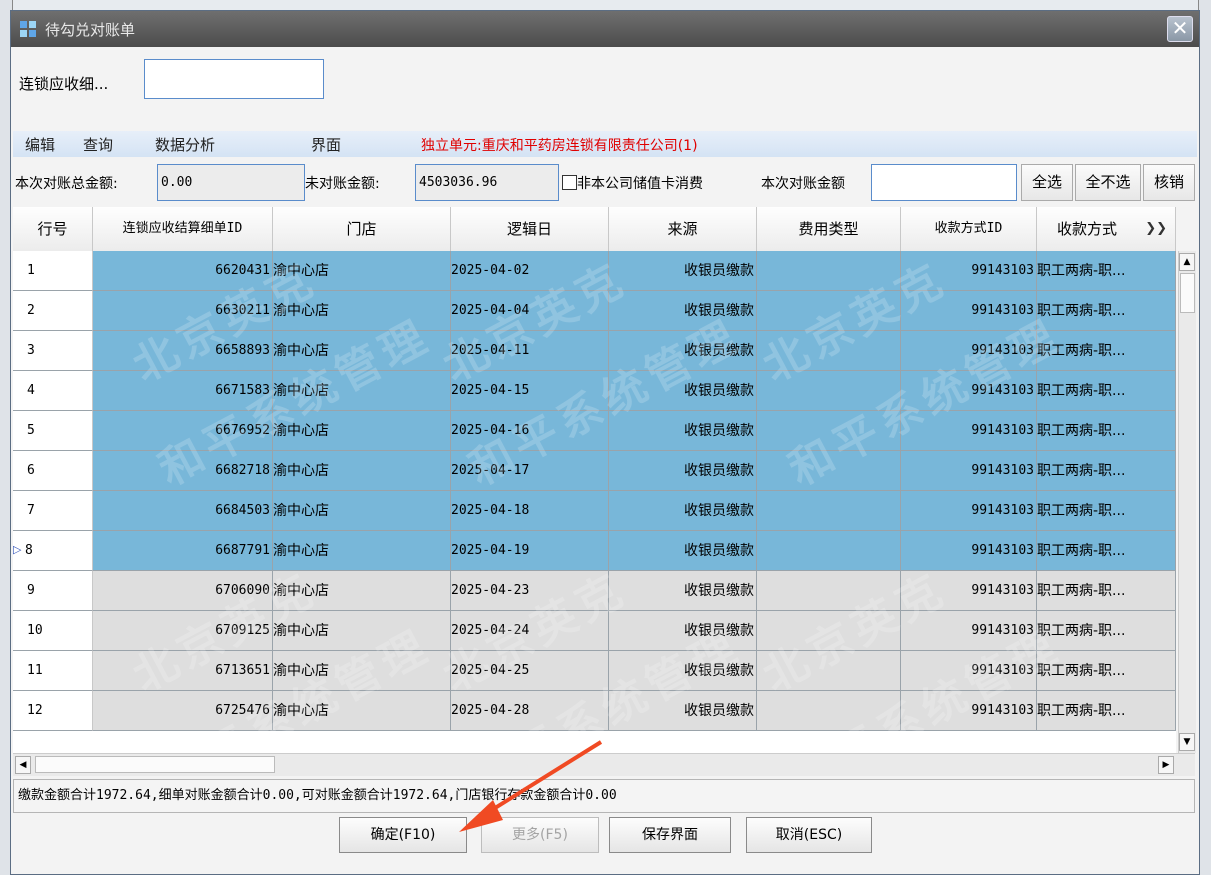  I want to click on window-icon, so click(28, 29).